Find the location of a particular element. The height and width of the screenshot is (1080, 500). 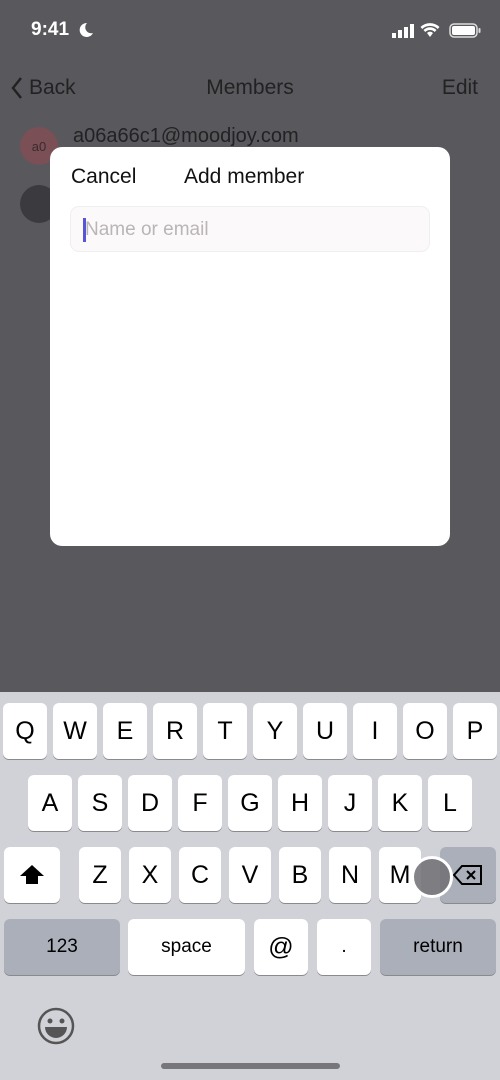

delete-icon is located at coordinates (467, 875).